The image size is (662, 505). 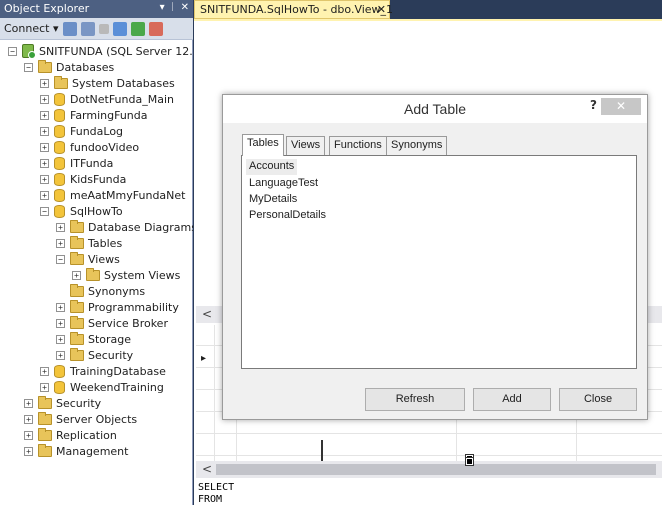 What do you see at coordinates (103, 28) in the screenshot?
I see `stop-icon` at bounding box center [103, 28].